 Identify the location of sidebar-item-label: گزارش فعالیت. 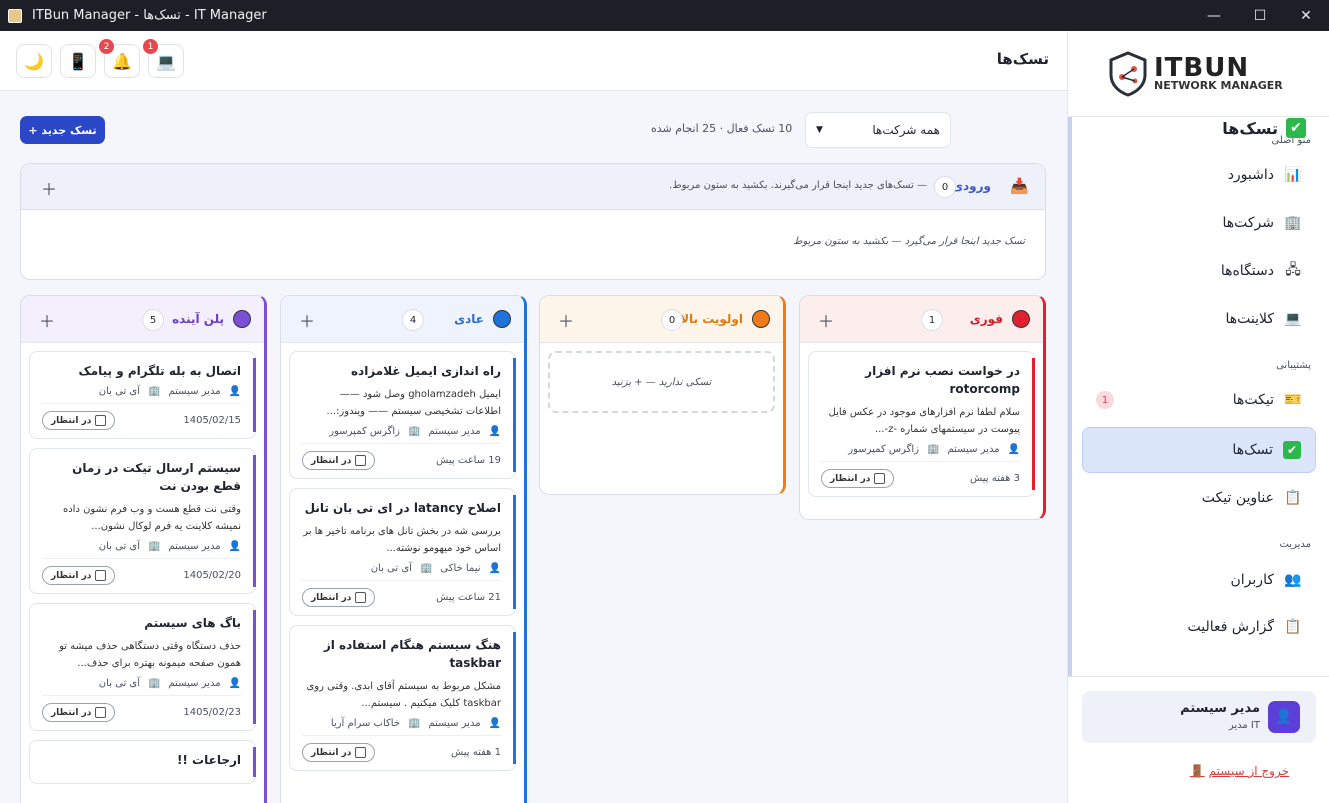
(1230, 627).